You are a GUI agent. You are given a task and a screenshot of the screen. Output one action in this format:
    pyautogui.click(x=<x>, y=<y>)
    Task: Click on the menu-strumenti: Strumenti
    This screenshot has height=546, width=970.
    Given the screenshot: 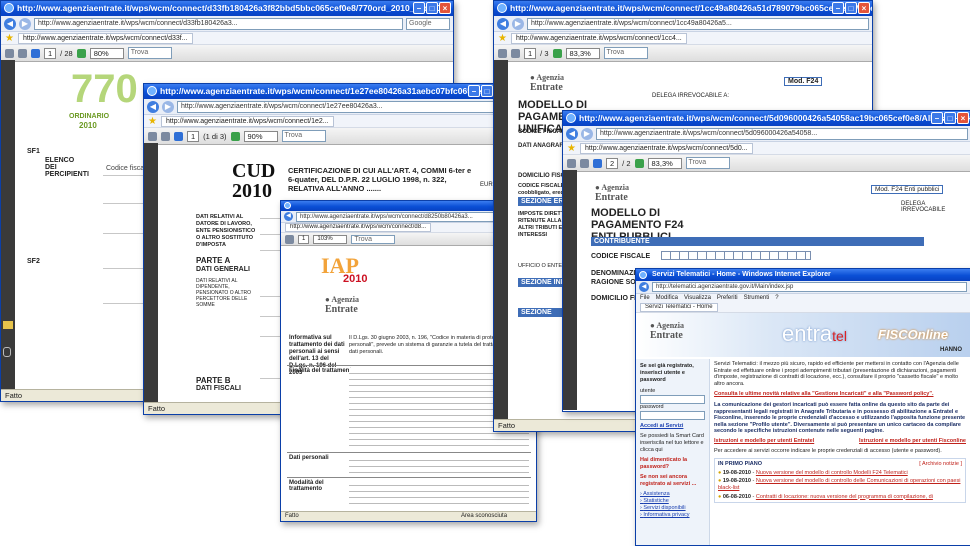 What is the action you would take?
    pyautogui.click(x=757, y=298)
    